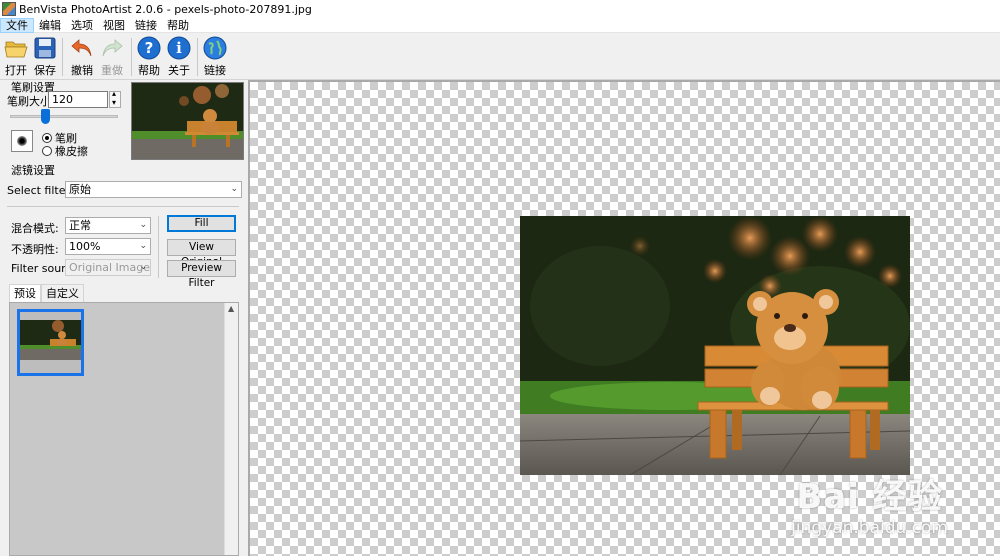 This screenshot has width=1000, height=556. Describe the element at coordinates (201, 253) in the screenshot. I see `view-original-button: View Original` at that location.